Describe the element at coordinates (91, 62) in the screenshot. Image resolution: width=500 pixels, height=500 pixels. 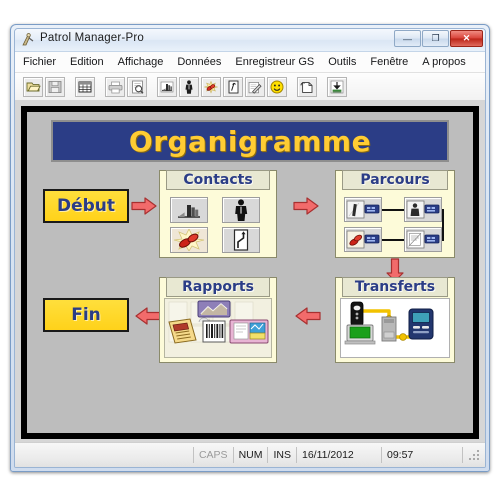
I see `menu-item-edition: Edition` at that location.